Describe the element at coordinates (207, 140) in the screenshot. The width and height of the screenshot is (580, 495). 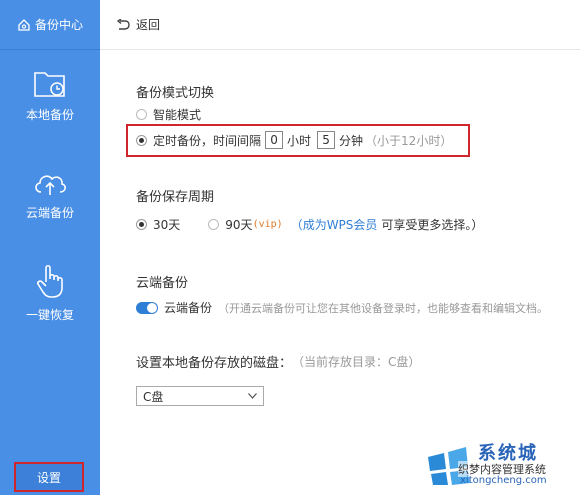
I see `timed-backup-label: 定时备份，时间间隔` at that location.